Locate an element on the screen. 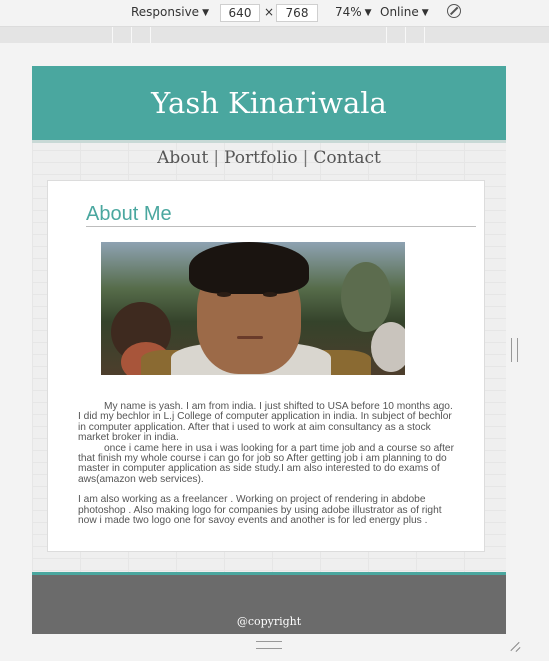 This screenshot has width=549, height=661. site-title: Yash Kinariwala is located at coordinates (269, 103).